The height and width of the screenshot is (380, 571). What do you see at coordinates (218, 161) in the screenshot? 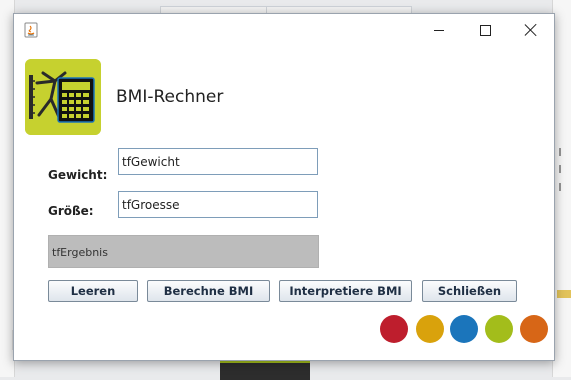
I see `weight-input` at bounding box center [218, 161].